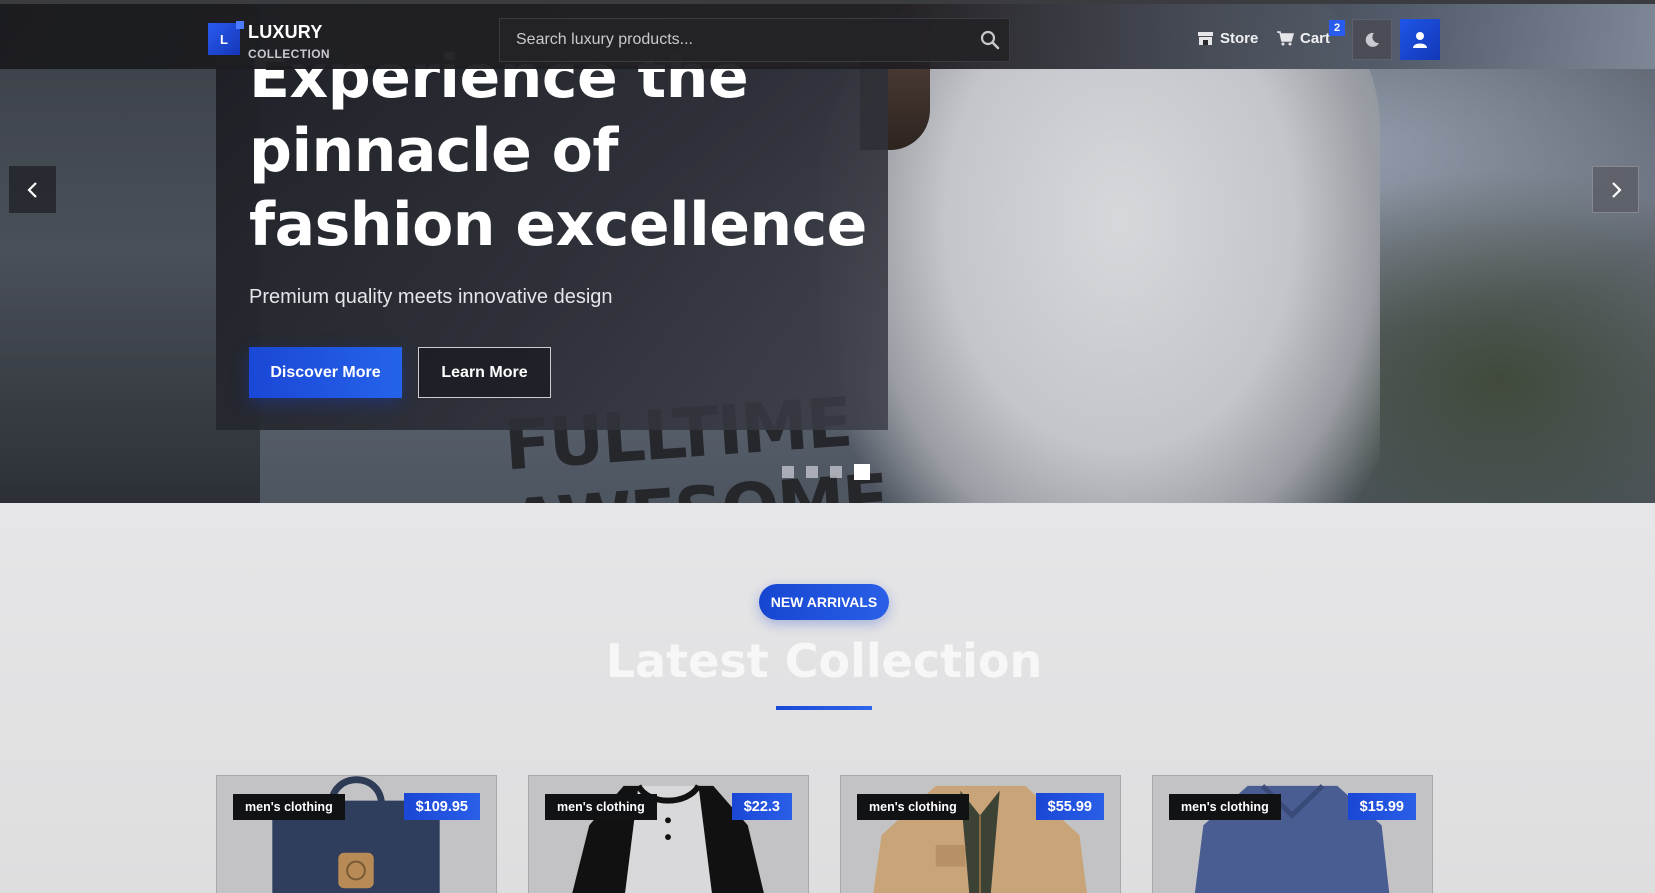 This screenshot has width=1655, height=893. Describe the element at coordinates (1285, 38) in the screenshot. I see `cart-icon` at that location.